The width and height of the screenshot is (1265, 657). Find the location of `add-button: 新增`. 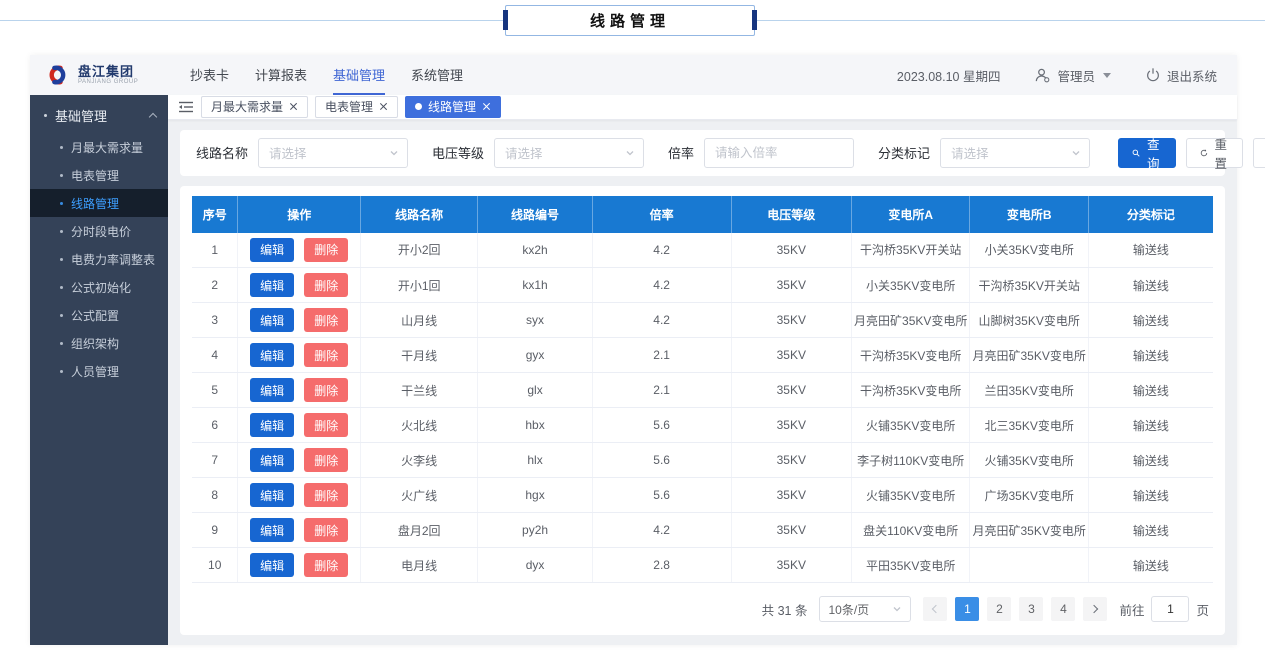

add-button: 新增 is located at coordinates (1259, 152).